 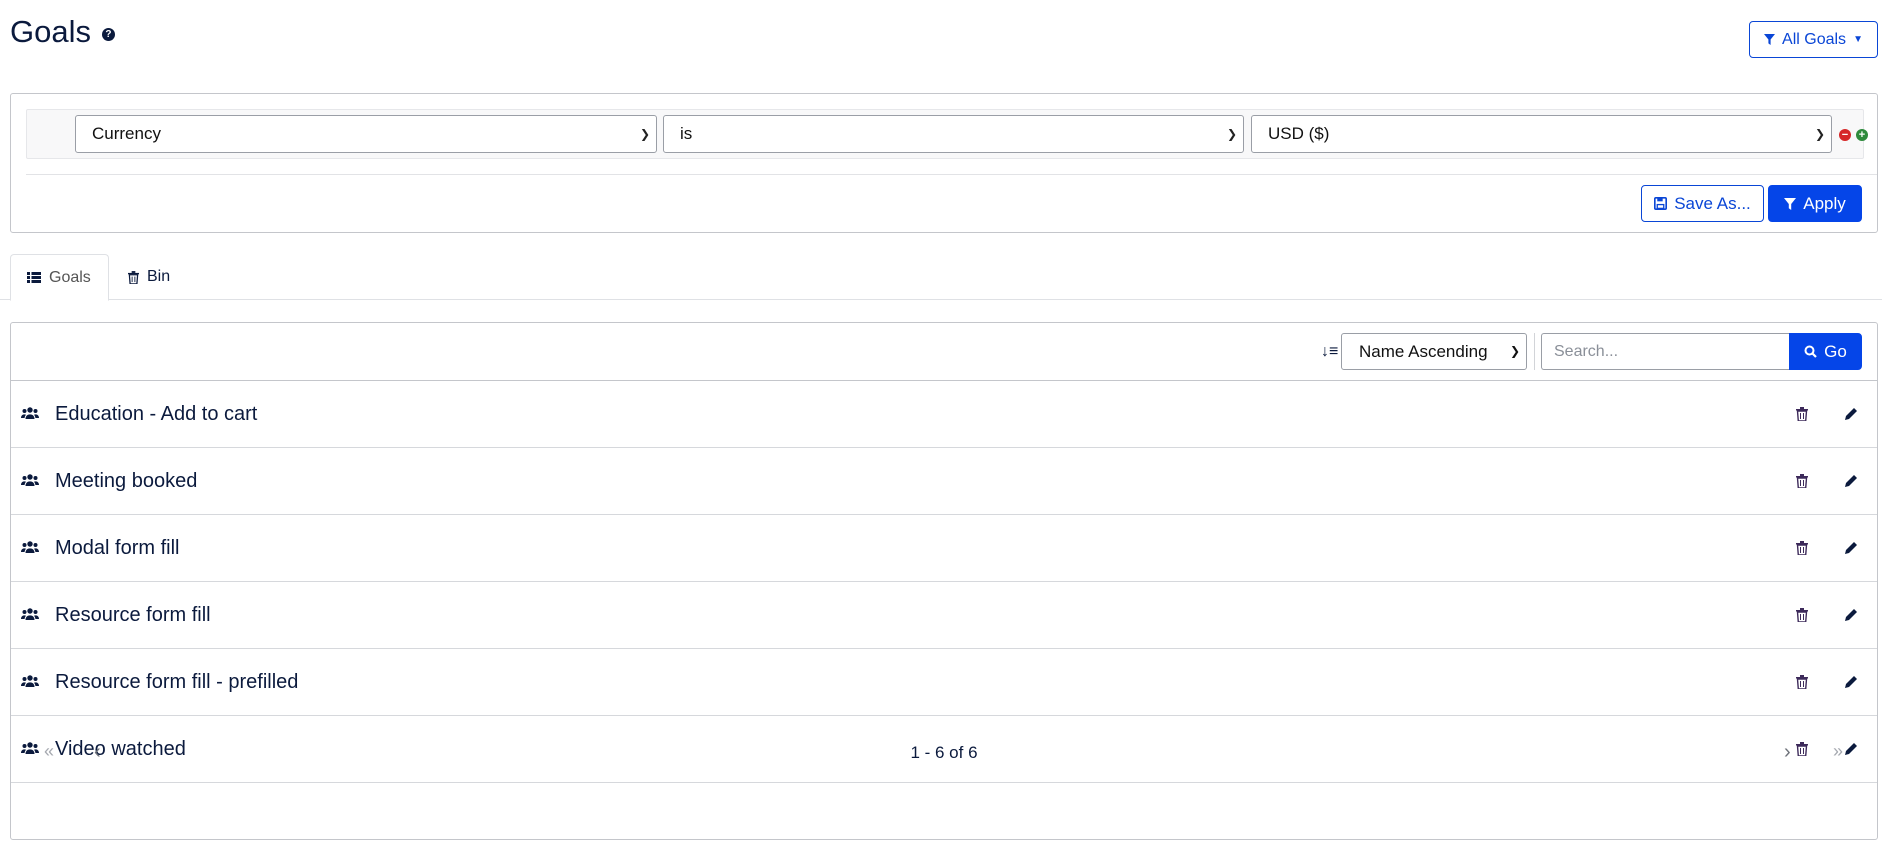 I want to click on pagination-summary: 1 - 6 of 6, so click(x=944, y=752).